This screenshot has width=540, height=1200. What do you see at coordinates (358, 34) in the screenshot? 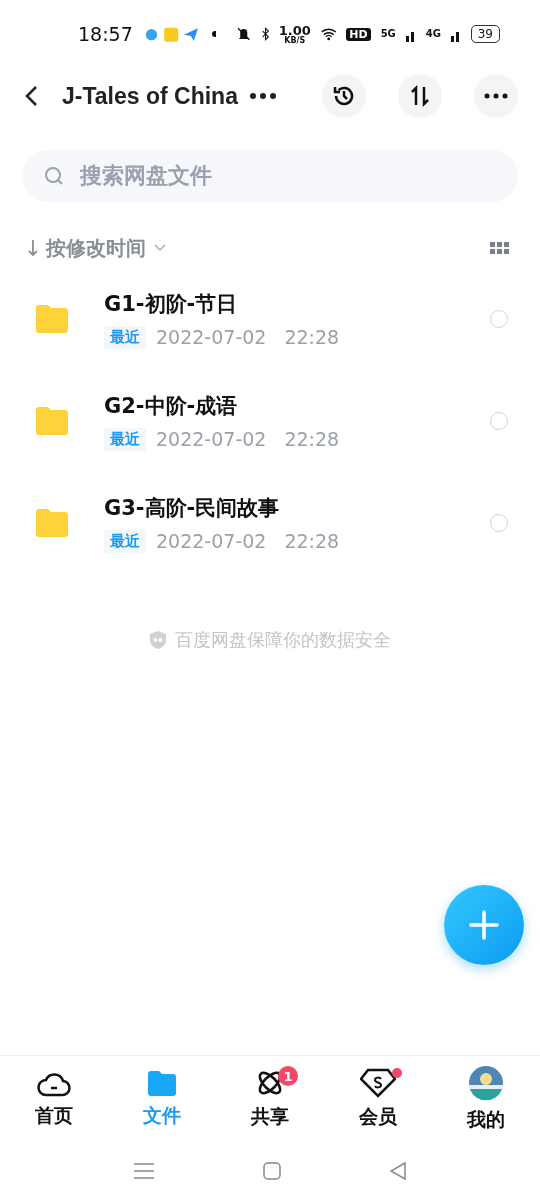
I see `hd-indicator: HD` at bounding box center [358, 34].